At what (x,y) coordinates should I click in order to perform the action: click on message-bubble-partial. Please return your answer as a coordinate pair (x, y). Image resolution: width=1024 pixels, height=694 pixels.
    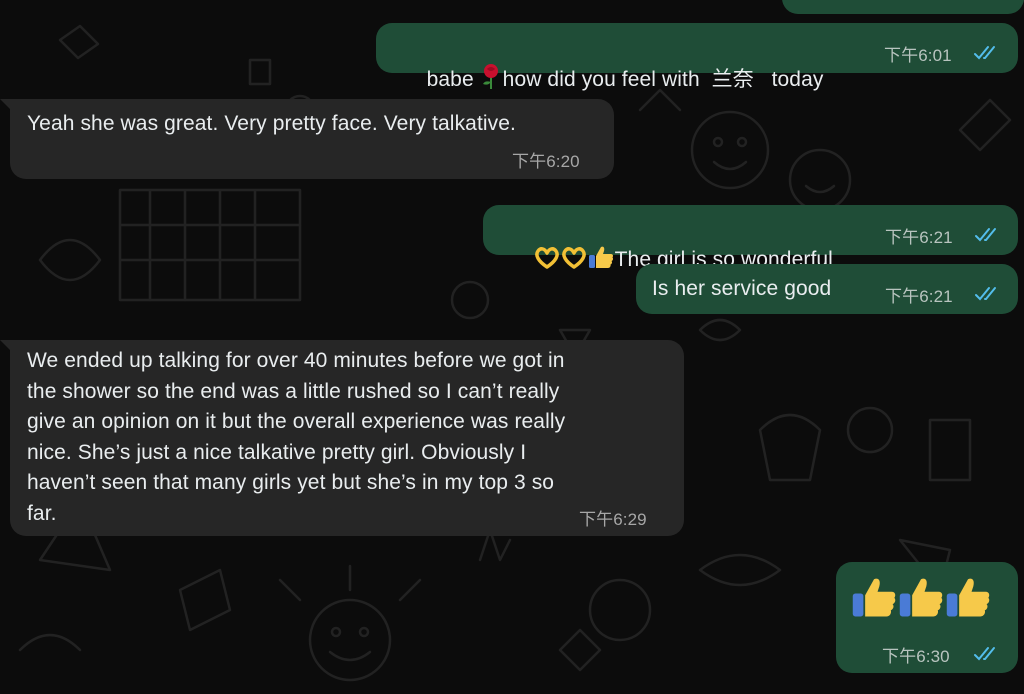
    Looking at the image, I should click on (903, 7).